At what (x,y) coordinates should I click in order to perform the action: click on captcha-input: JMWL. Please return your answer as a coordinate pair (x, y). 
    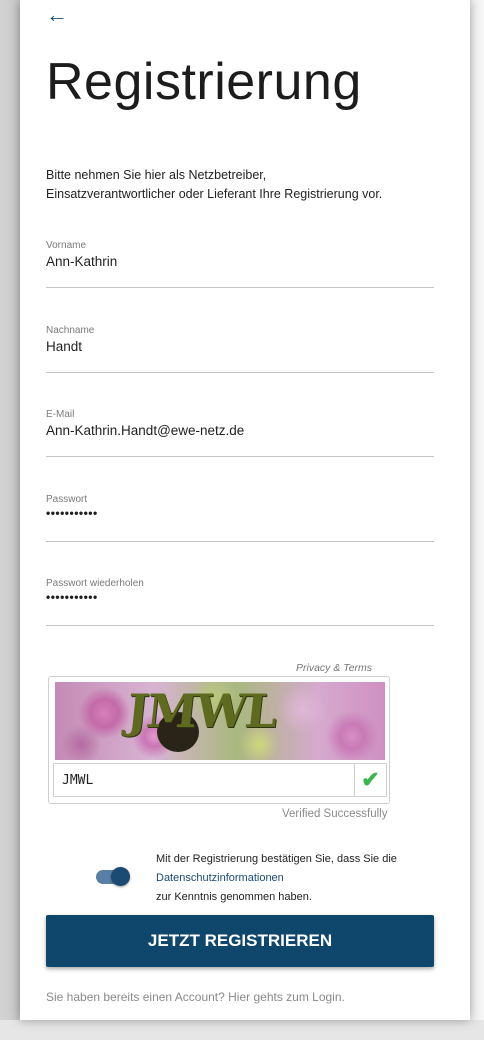
    Looking at the image, I should click on (204, 780).